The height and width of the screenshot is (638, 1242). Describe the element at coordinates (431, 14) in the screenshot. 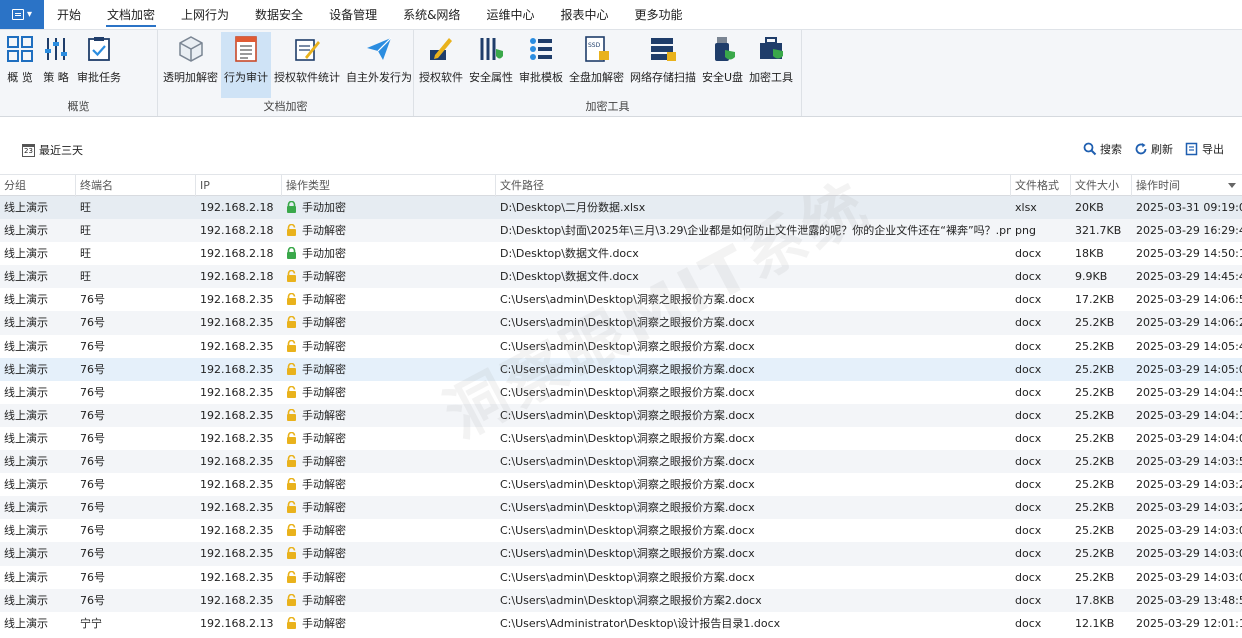

I see `menu-tab: 系统&网络` at that location.